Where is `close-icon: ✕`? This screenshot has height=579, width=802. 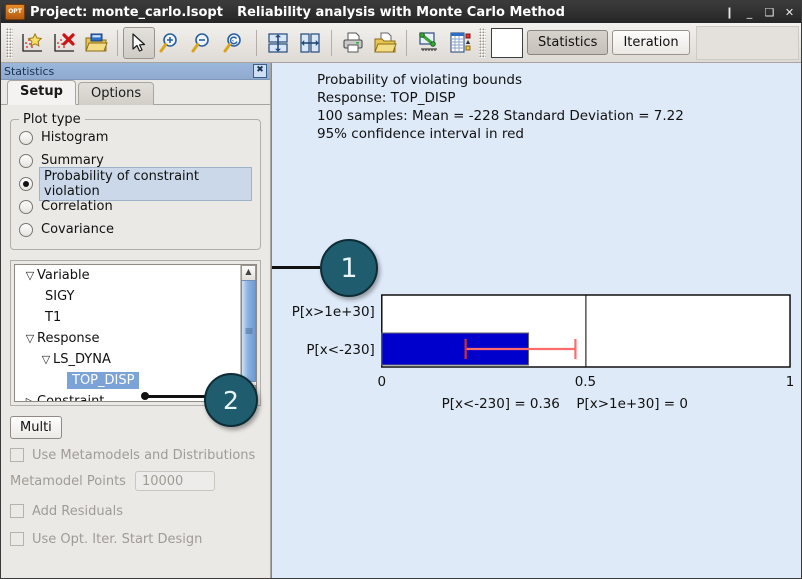
close-icon: ✕ is located at coordinates (789, 12).